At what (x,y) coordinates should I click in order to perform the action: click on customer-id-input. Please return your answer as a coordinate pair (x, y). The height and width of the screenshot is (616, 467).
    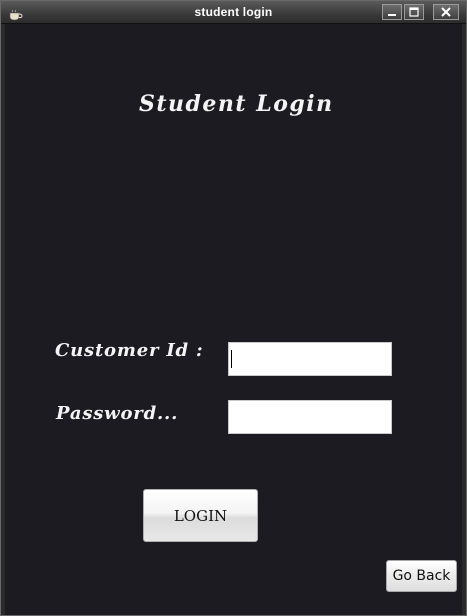
    Looking at the image, I should click on (310, 359).